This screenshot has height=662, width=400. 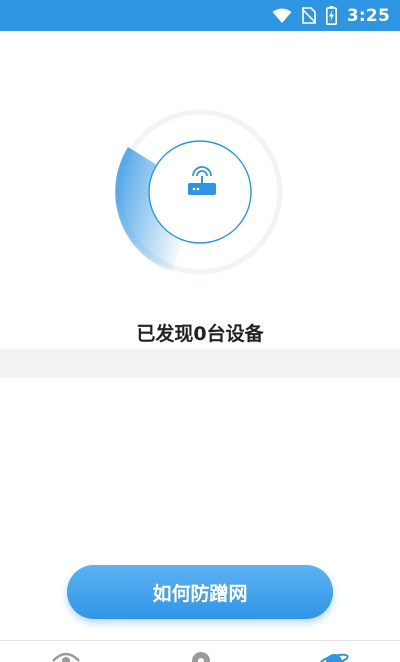 I want to click on no-sim-icon, so click(x=308, y=15).